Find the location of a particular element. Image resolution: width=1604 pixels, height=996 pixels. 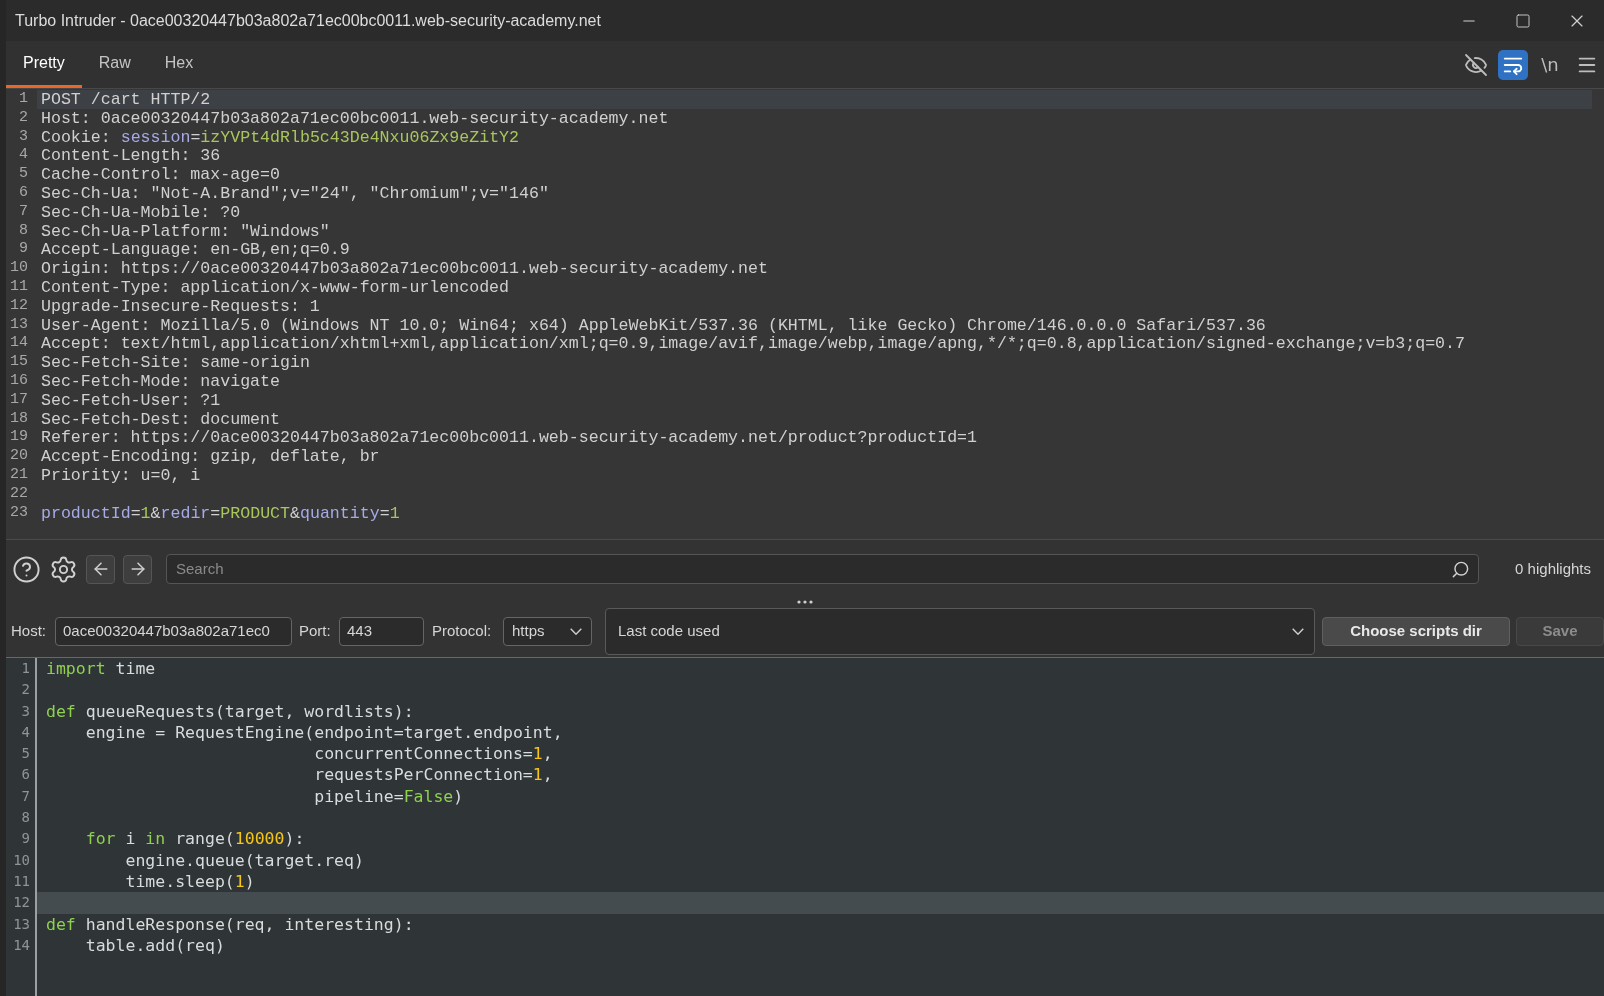

host-label: Host: is located at coordinates (29, 631).